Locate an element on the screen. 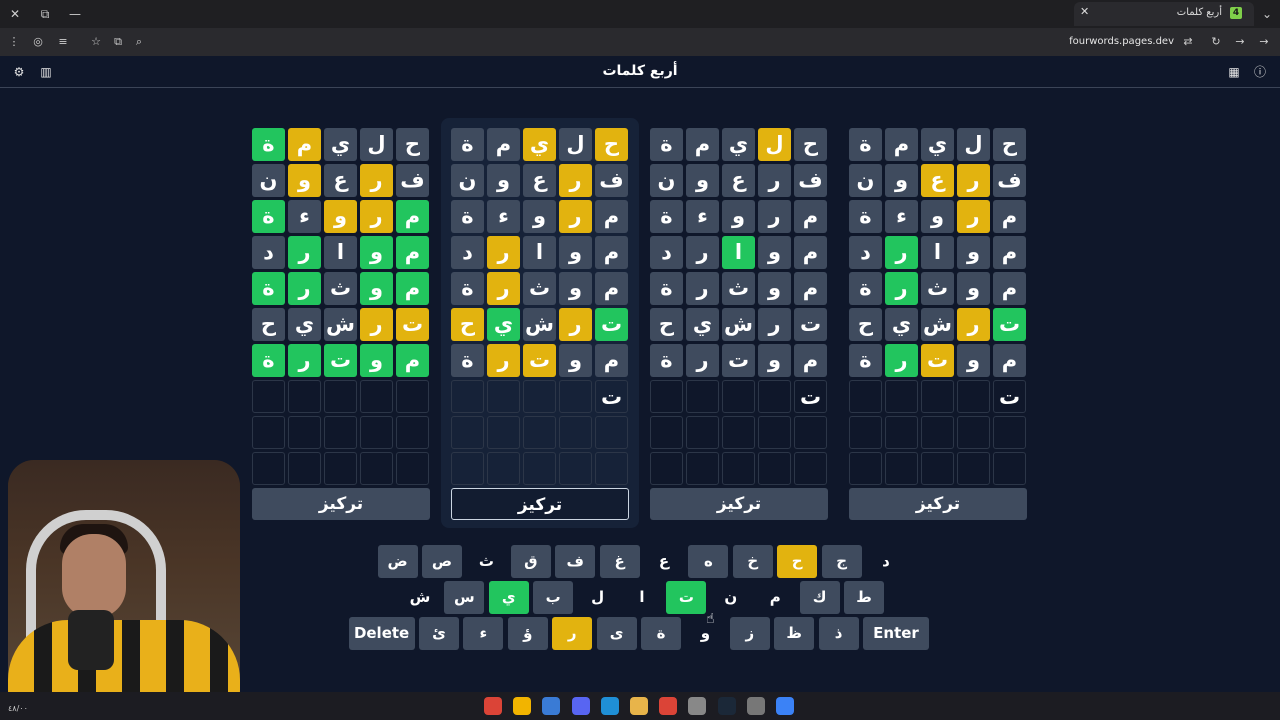 Image resolution: width=1280 pixels, height=720 pixels. forward-icon: → is located at coordinates (1240, 42).